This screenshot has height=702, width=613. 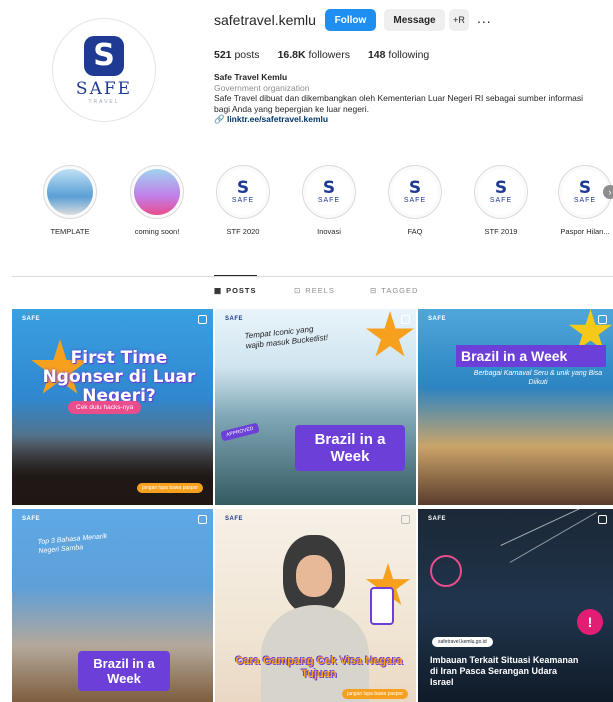 I want to click on tab-tagged: ⊟ TAGGED, so click(x=394, y=290).